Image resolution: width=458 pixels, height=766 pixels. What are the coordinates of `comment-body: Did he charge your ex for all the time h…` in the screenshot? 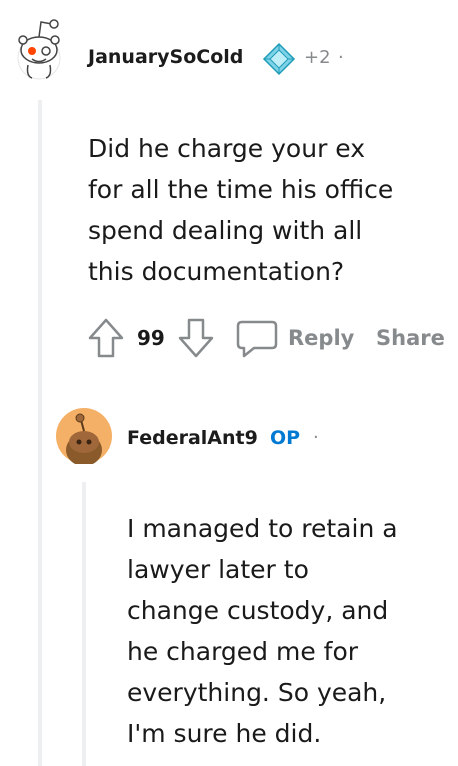 It's located at (241, 210).